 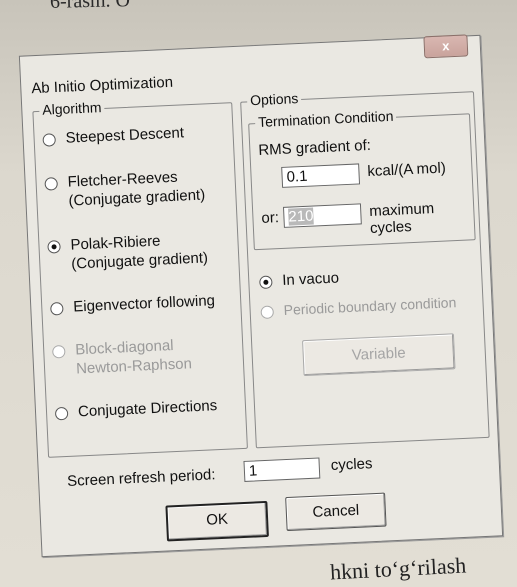 What do you see at coordinates (144, 304) in the screenshot?
I see `radio-label: Eigenvector following` at bounding box center [144, 304].